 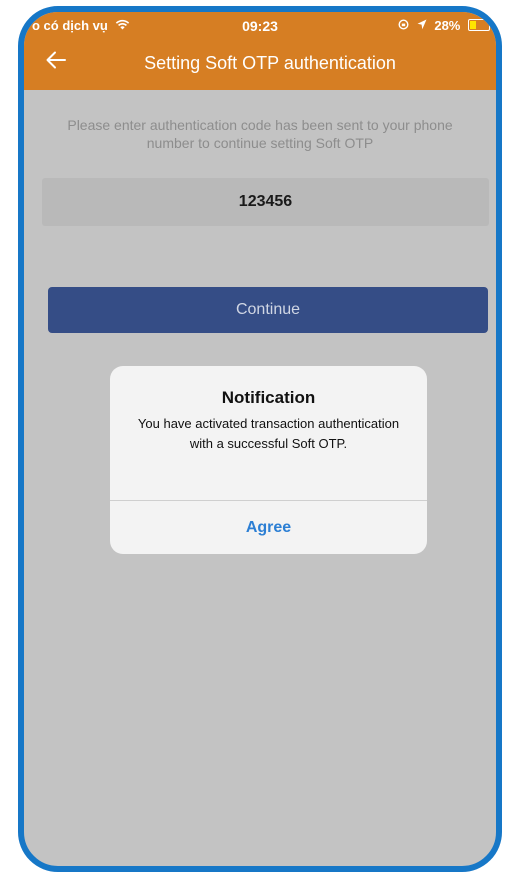 What do you see at coordinates (260, 25) in the screenshot?
I see `status-bar: o có dịch vụ 09:23 28%` at bounding box center [260, 25].